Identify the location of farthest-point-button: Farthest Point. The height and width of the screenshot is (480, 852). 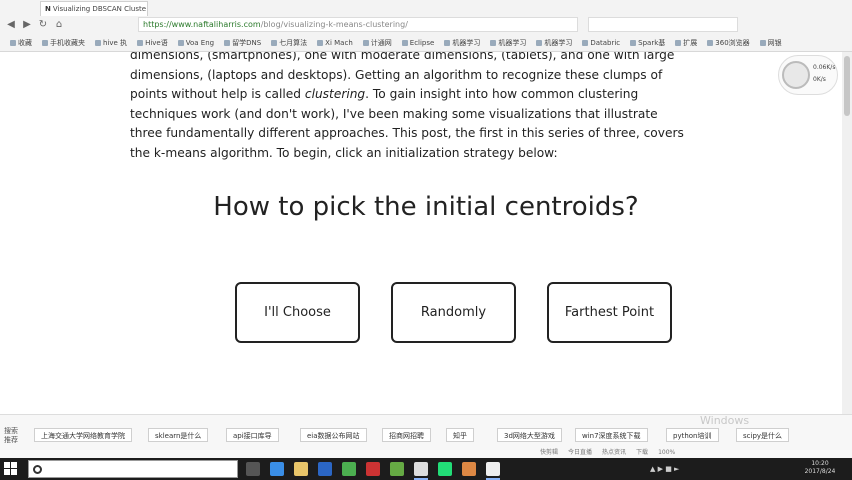
(609, 312).